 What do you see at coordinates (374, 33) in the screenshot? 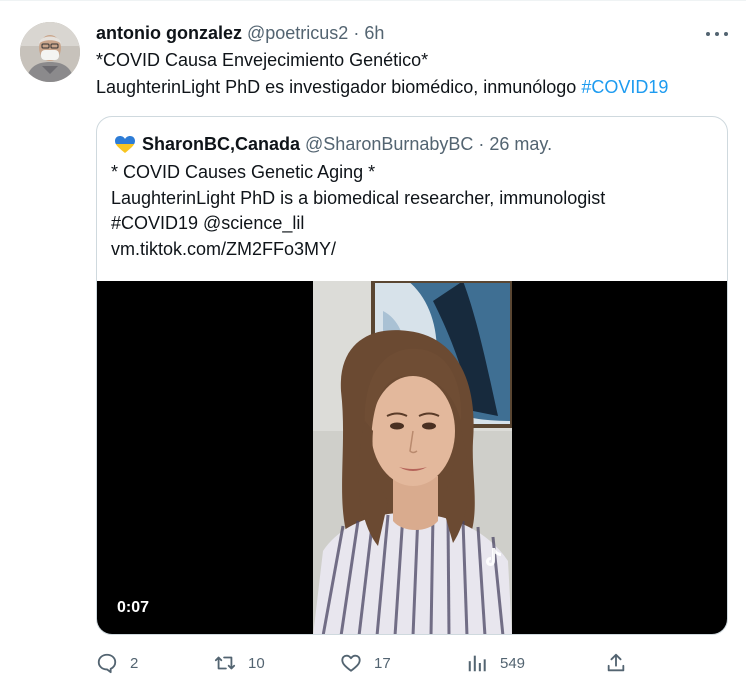
I see `tweet-timestamp: 6h` at bounding box center [374, 33].